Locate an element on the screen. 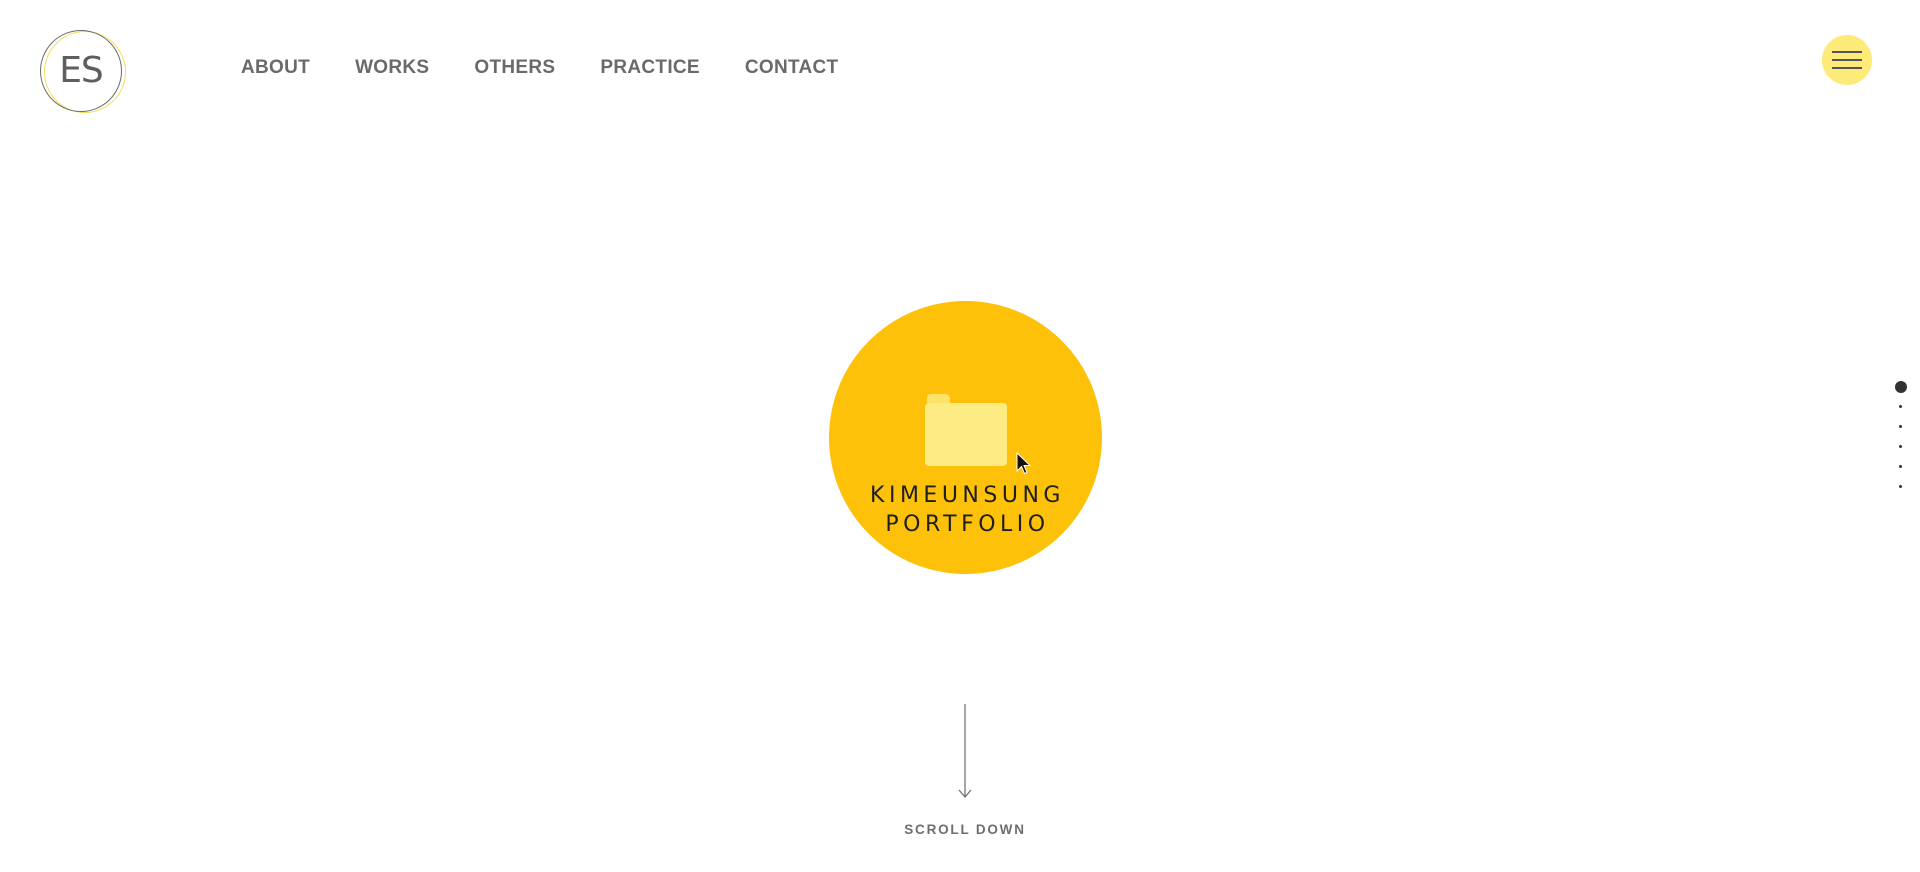 This screenshot has width=1920, height=872. logo-text: ES is located at coordinates (81, 70).